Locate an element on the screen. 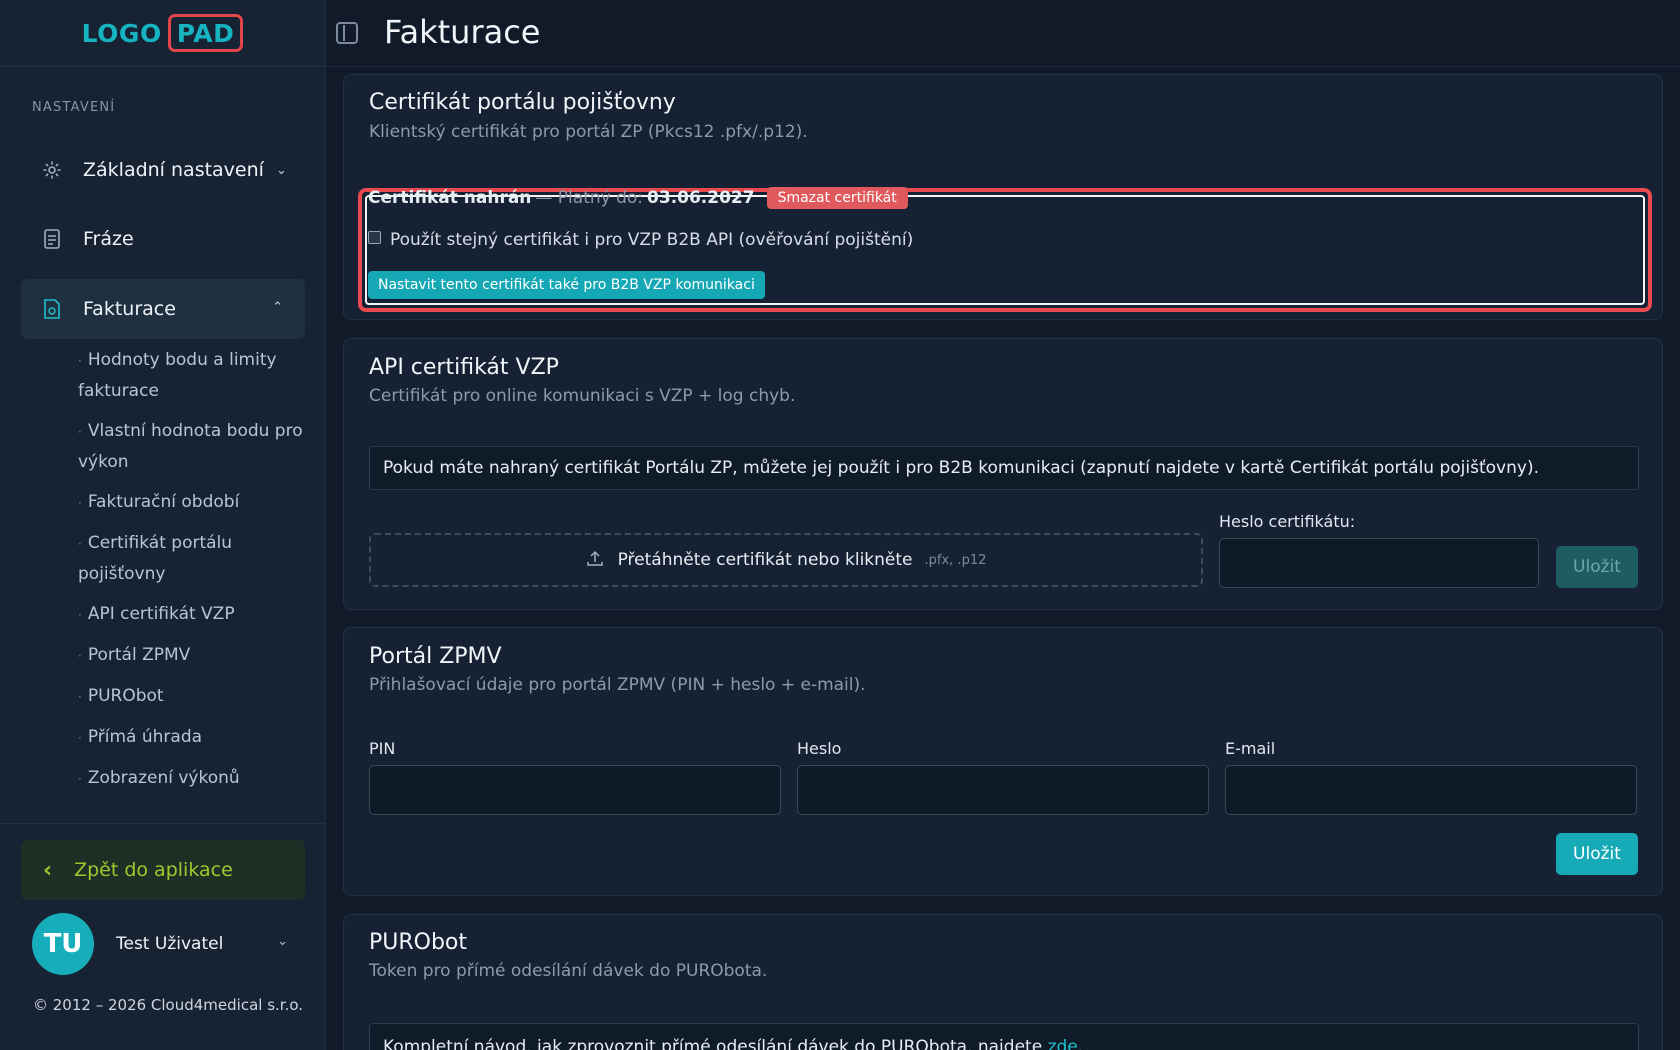  sidebar-item-phrases: Fráze is located at coordinates (163, 239).